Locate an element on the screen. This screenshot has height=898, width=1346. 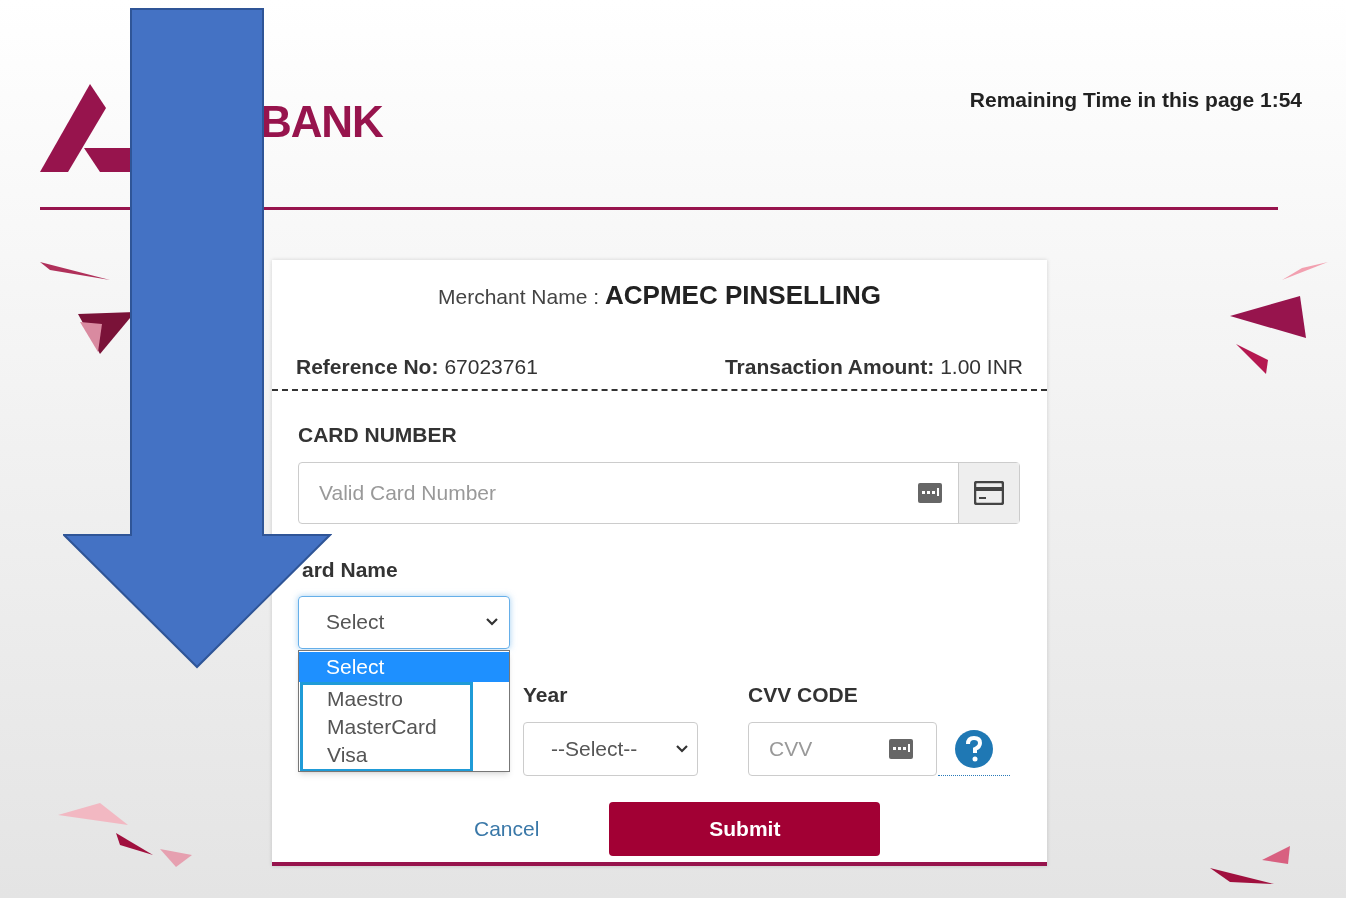
amount-label: Transaction Amount: is located at coordinates (829, 367).